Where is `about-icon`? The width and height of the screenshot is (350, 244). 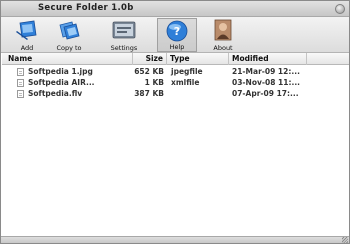 about-icon is located at coordinates (223, 30).